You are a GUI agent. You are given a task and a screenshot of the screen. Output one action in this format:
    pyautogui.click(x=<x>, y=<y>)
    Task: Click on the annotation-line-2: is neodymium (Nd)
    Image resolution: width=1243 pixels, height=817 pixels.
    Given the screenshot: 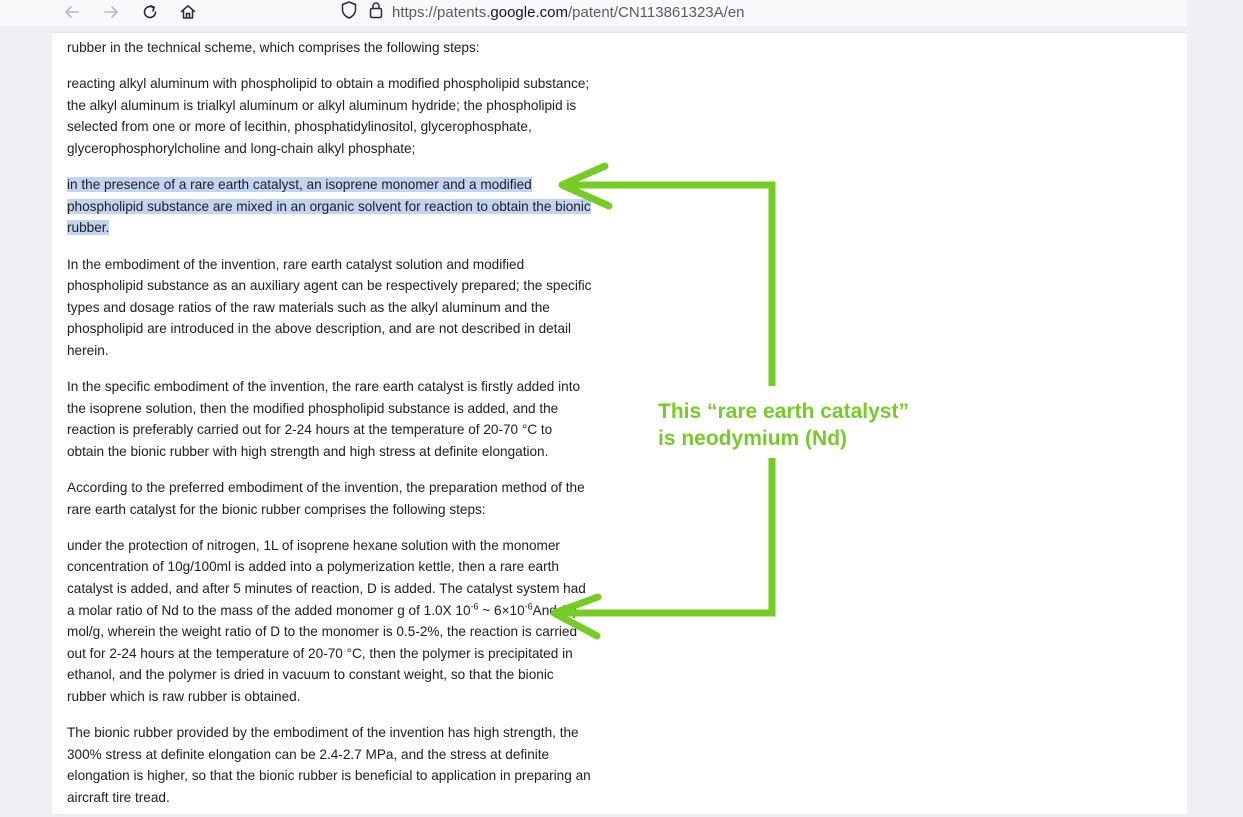 What is the action you would take?
    pyautogui.click(x=753, y=438)
    